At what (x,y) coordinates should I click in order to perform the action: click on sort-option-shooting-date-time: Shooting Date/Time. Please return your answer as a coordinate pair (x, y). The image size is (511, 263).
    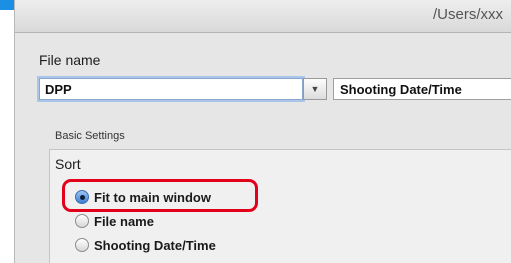
    Looking at the image, I should click on (145, 245).